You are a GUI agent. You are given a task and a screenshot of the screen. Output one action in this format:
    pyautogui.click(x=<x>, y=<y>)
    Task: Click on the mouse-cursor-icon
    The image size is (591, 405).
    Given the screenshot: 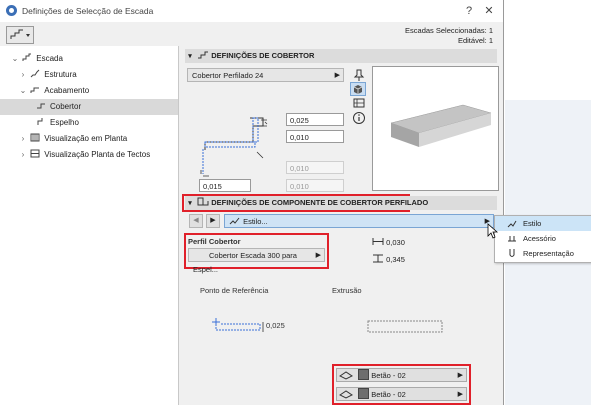 What is the action you would take?
    pyautogui.click(x=493, y=231)
    